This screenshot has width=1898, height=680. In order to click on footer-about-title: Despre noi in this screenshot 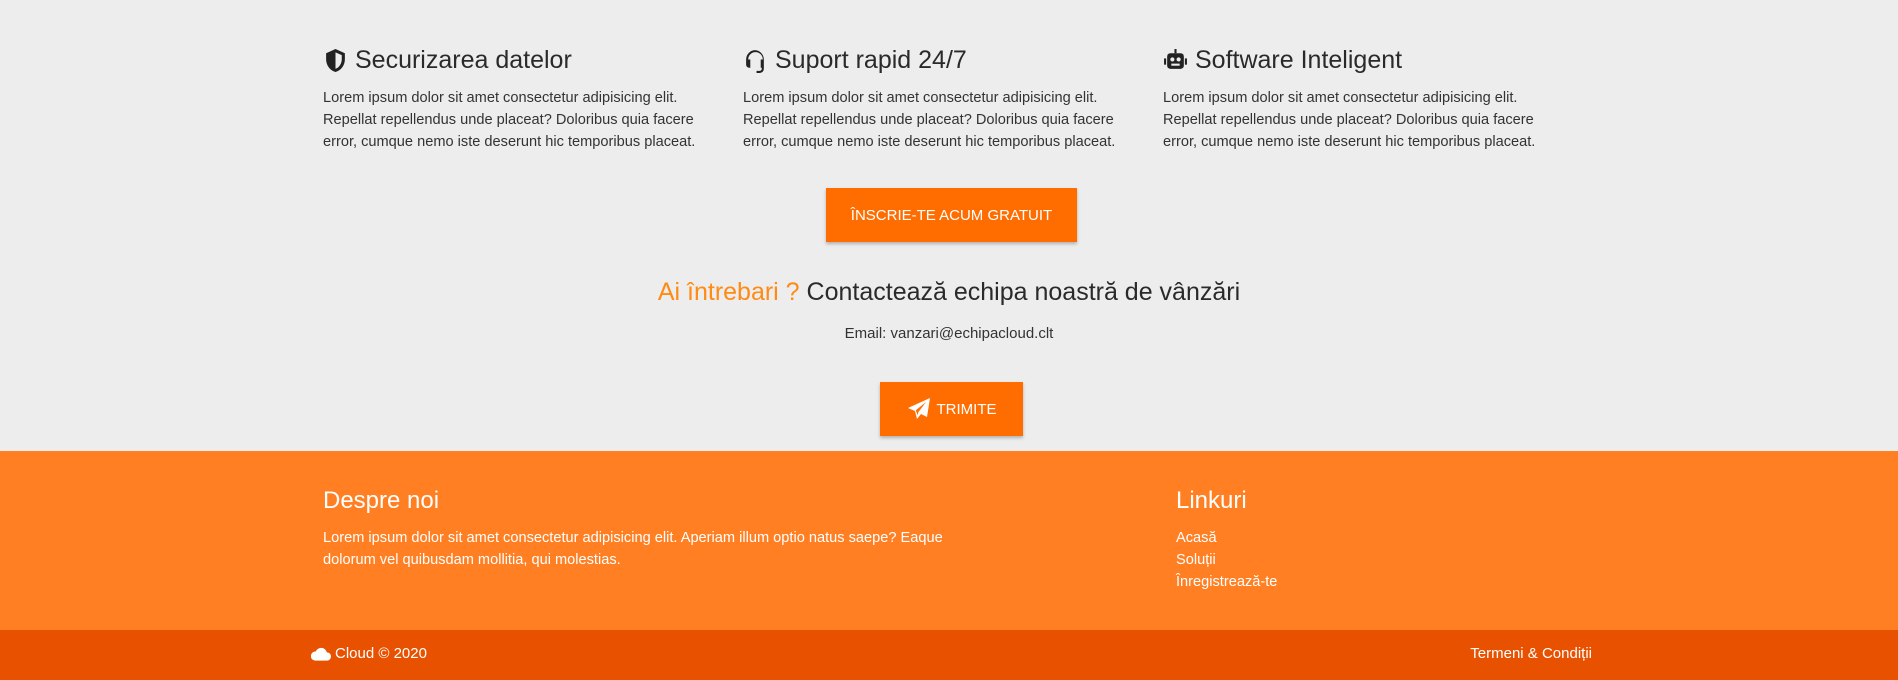, I will do `click(381, 500)`.